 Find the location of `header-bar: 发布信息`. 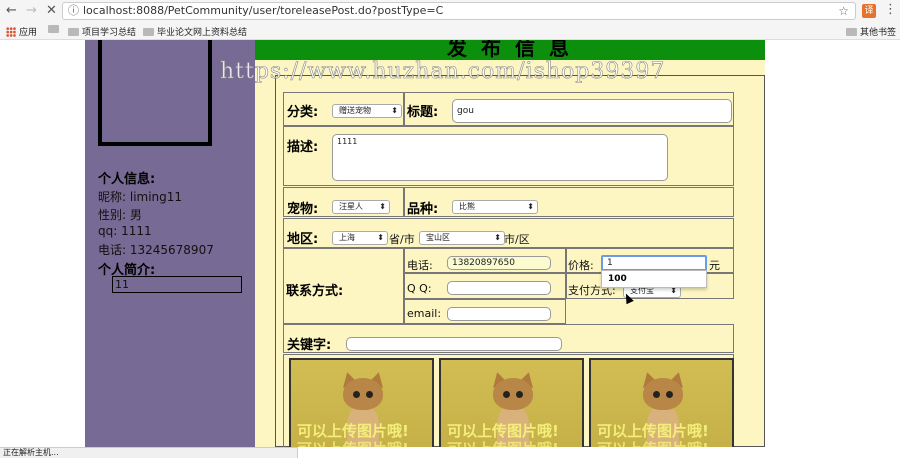

header-bar: 发布信息 is located at coordinates (510, 50).